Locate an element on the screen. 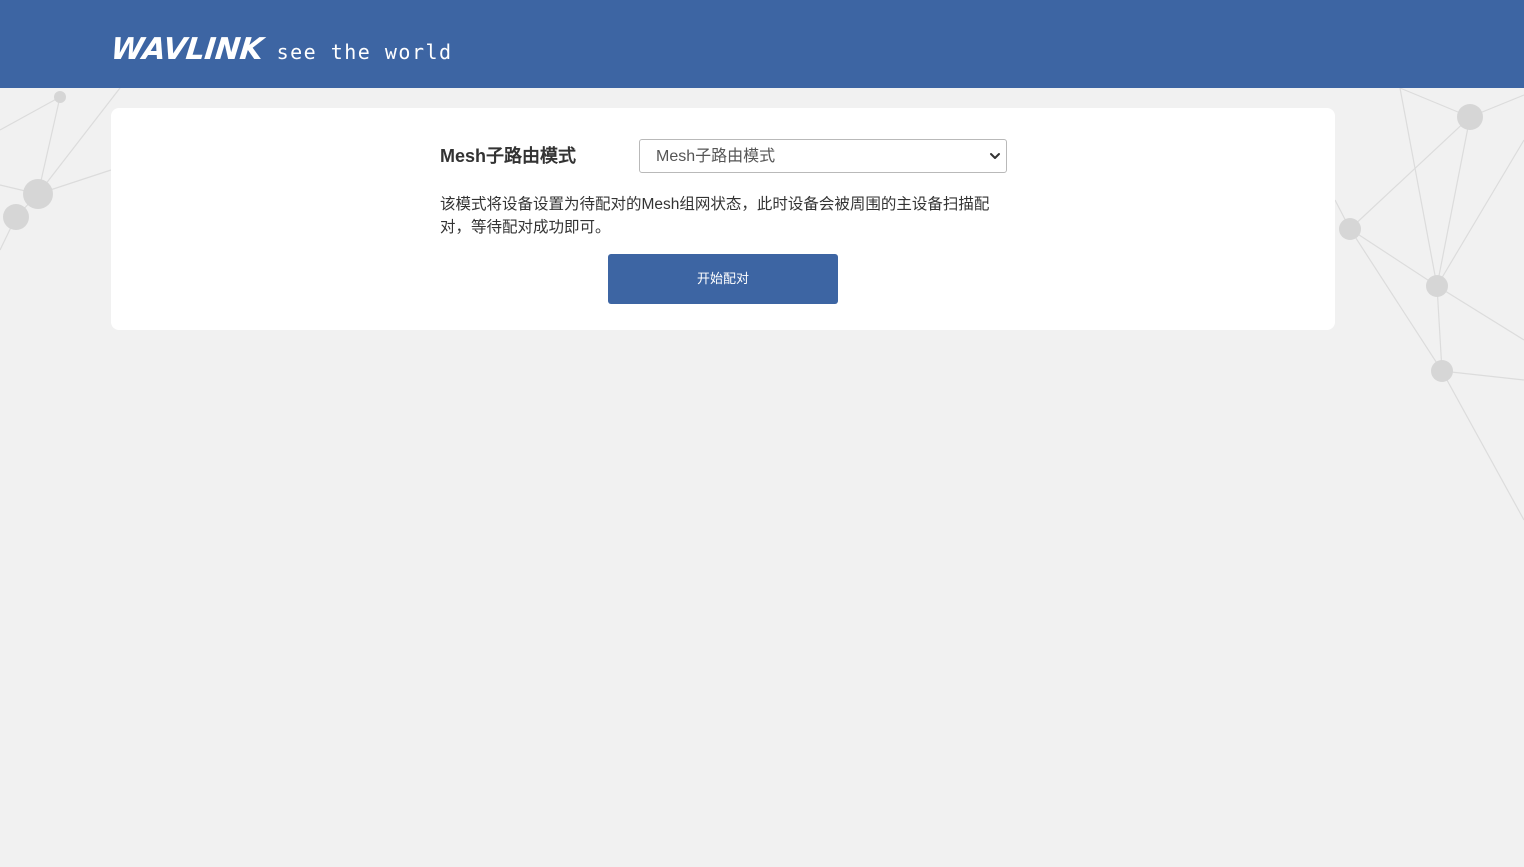 The height and width of the screenshot is (867, 1524). mesh-mode-label: Mesh子路由模式 is located at coordinates (508, 156).